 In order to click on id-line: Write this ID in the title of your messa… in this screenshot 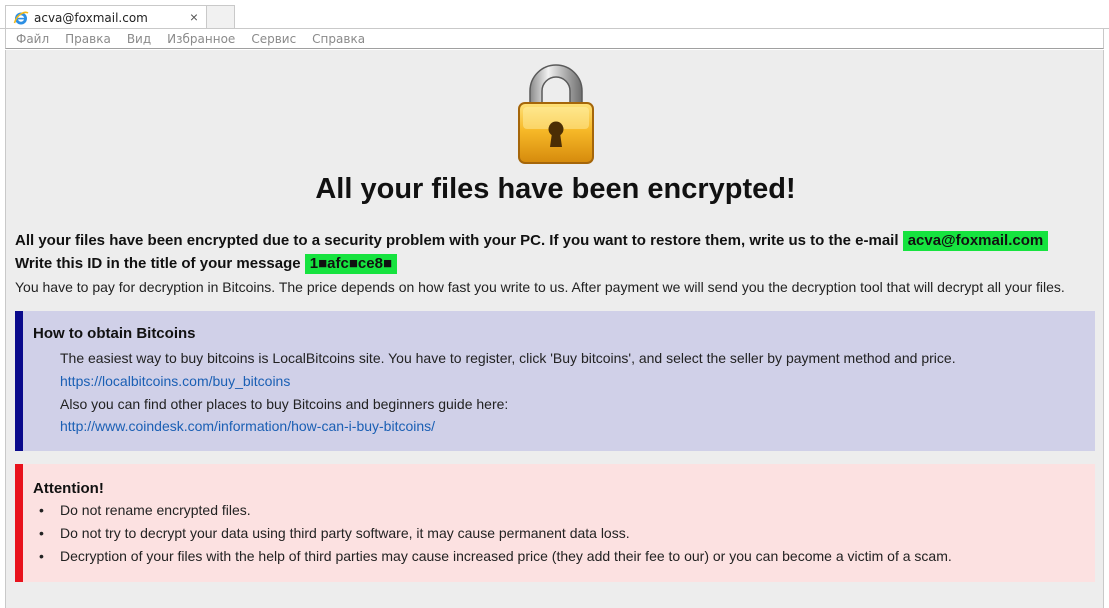, I will do `click(206, 264)`.